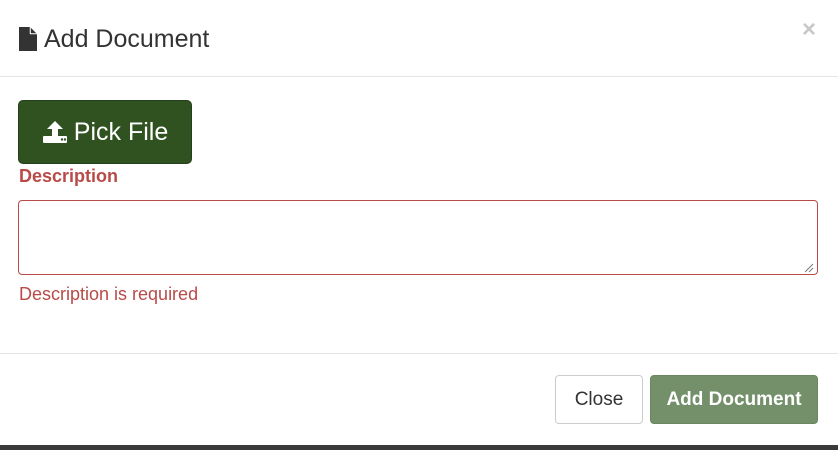 This screenshot has width=838, height=450. What do you see at coordinates (809, 30) in the screenshot?
I see `close-icon: ×` at bounding box center [809, 30].